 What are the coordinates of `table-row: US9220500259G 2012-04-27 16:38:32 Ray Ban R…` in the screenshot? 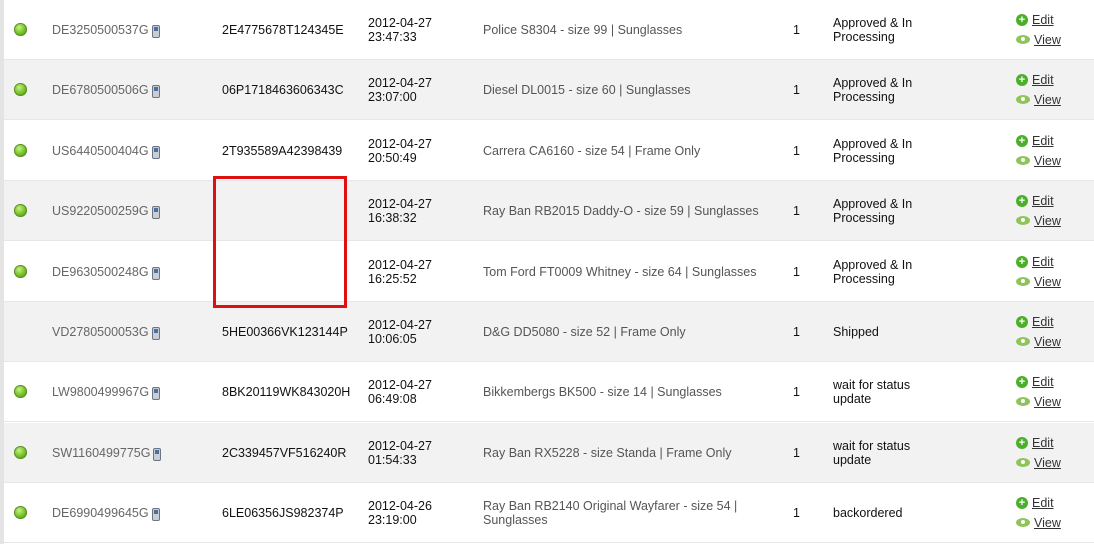 It's located at (549, 211).